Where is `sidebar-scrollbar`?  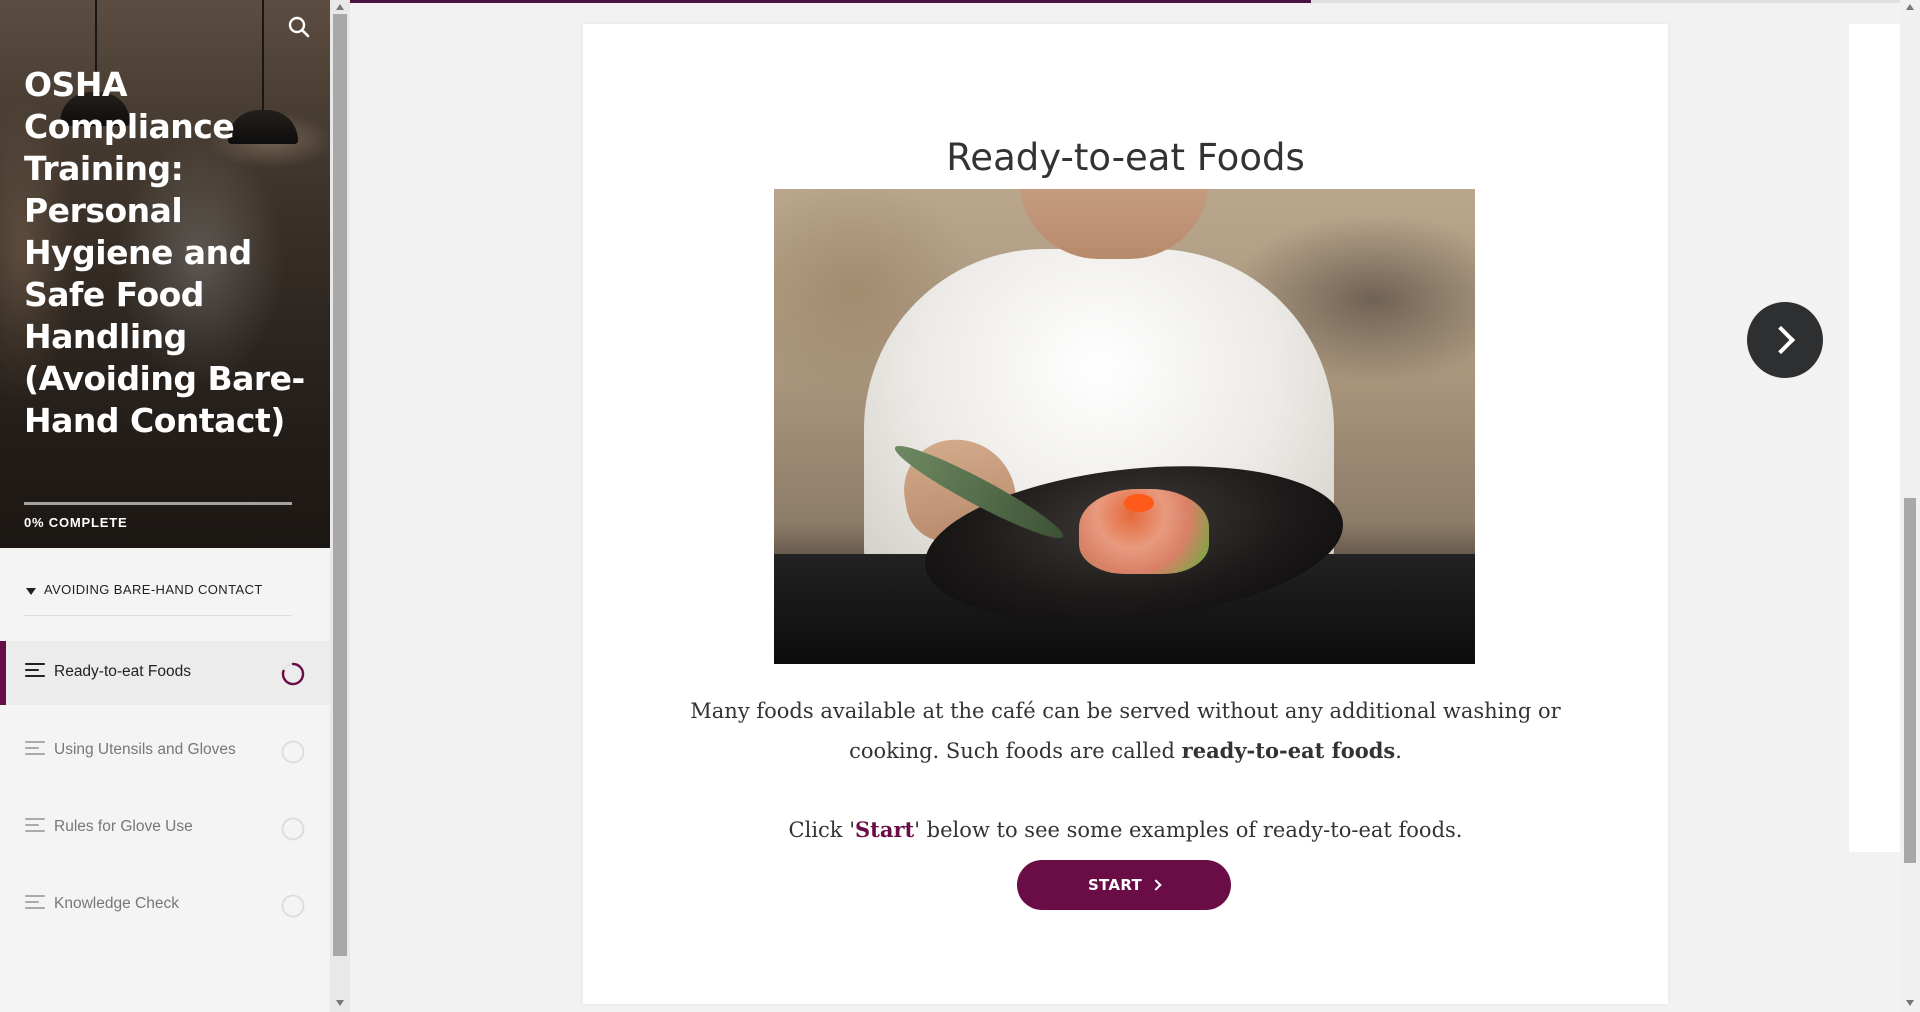
sidebar-scrollbar is located at coordinates (340, 506).